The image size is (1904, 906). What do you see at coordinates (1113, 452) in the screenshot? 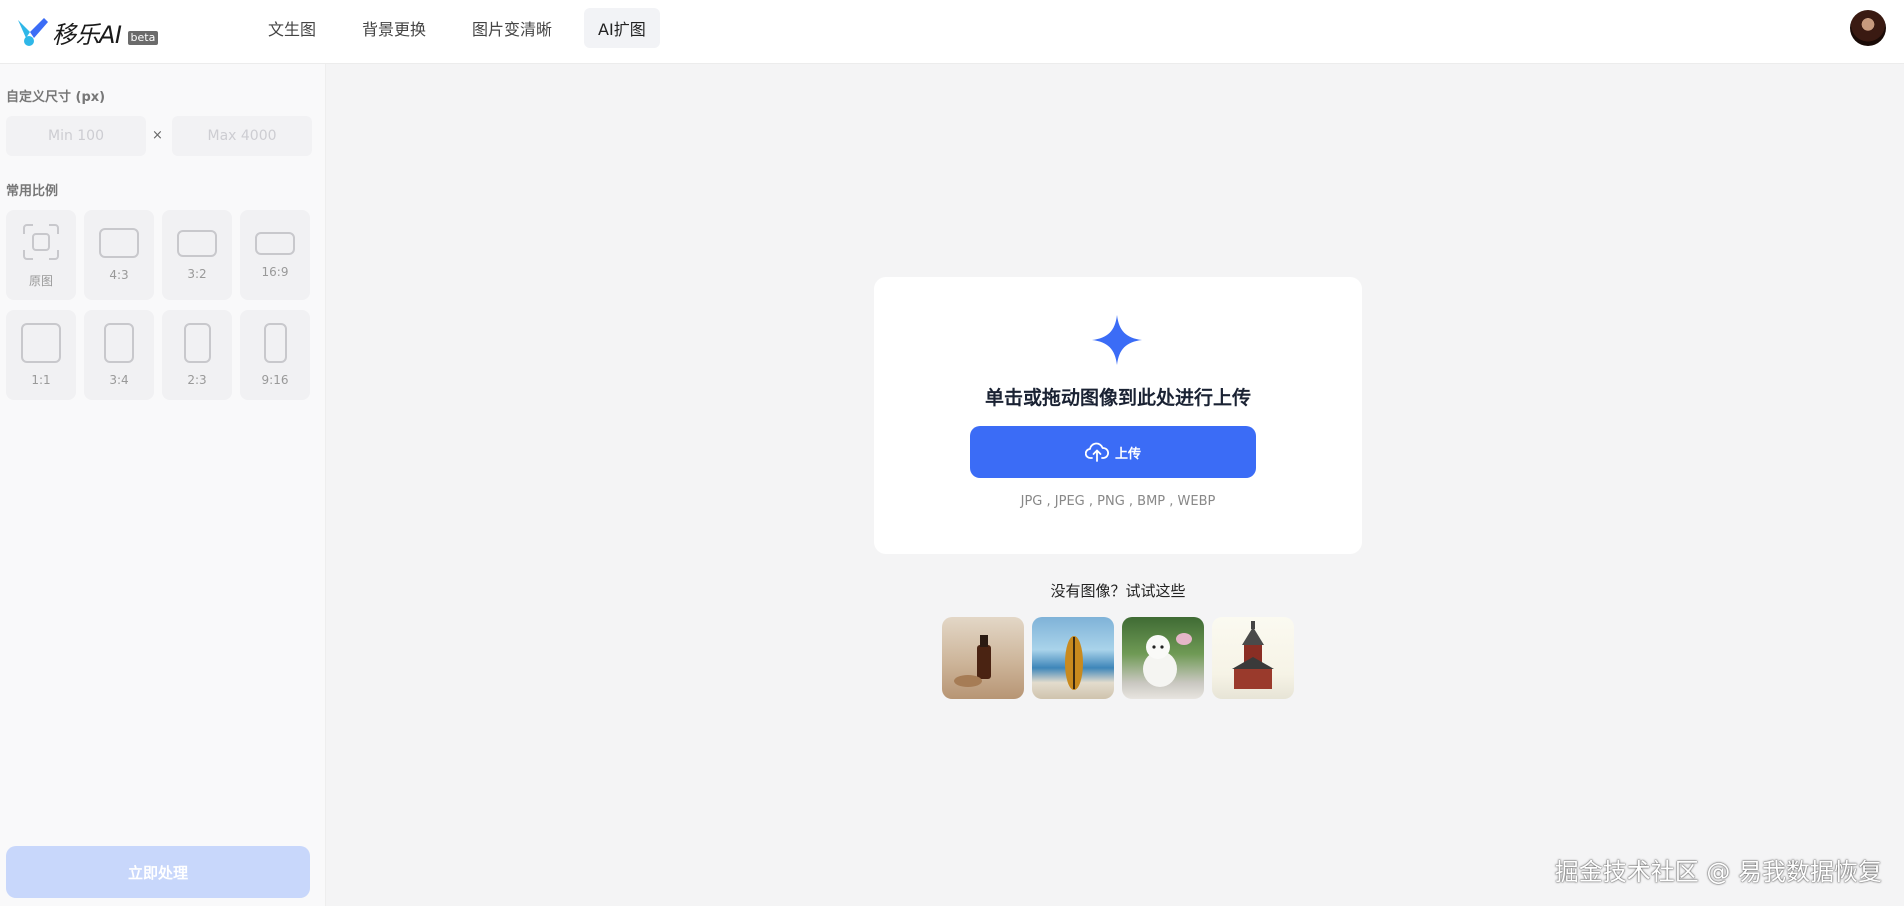
I see `upload-button: 上传` at bounding box center [1113, 452].